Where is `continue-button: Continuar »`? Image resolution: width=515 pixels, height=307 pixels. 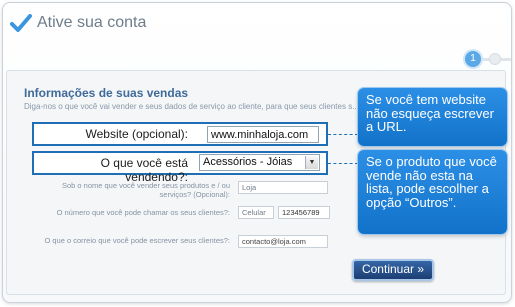 continue-button: Continuar » is located at coordinates (393, 270).